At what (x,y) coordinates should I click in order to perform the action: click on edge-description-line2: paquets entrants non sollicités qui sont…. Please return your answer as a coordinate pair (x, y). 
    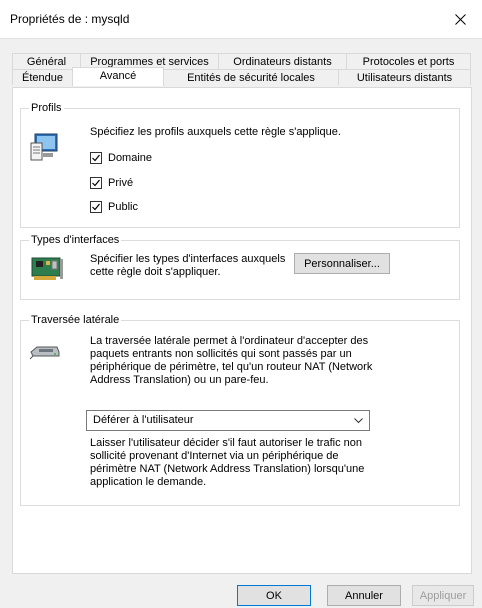
    Looking at the image, I should click on (221, 354).